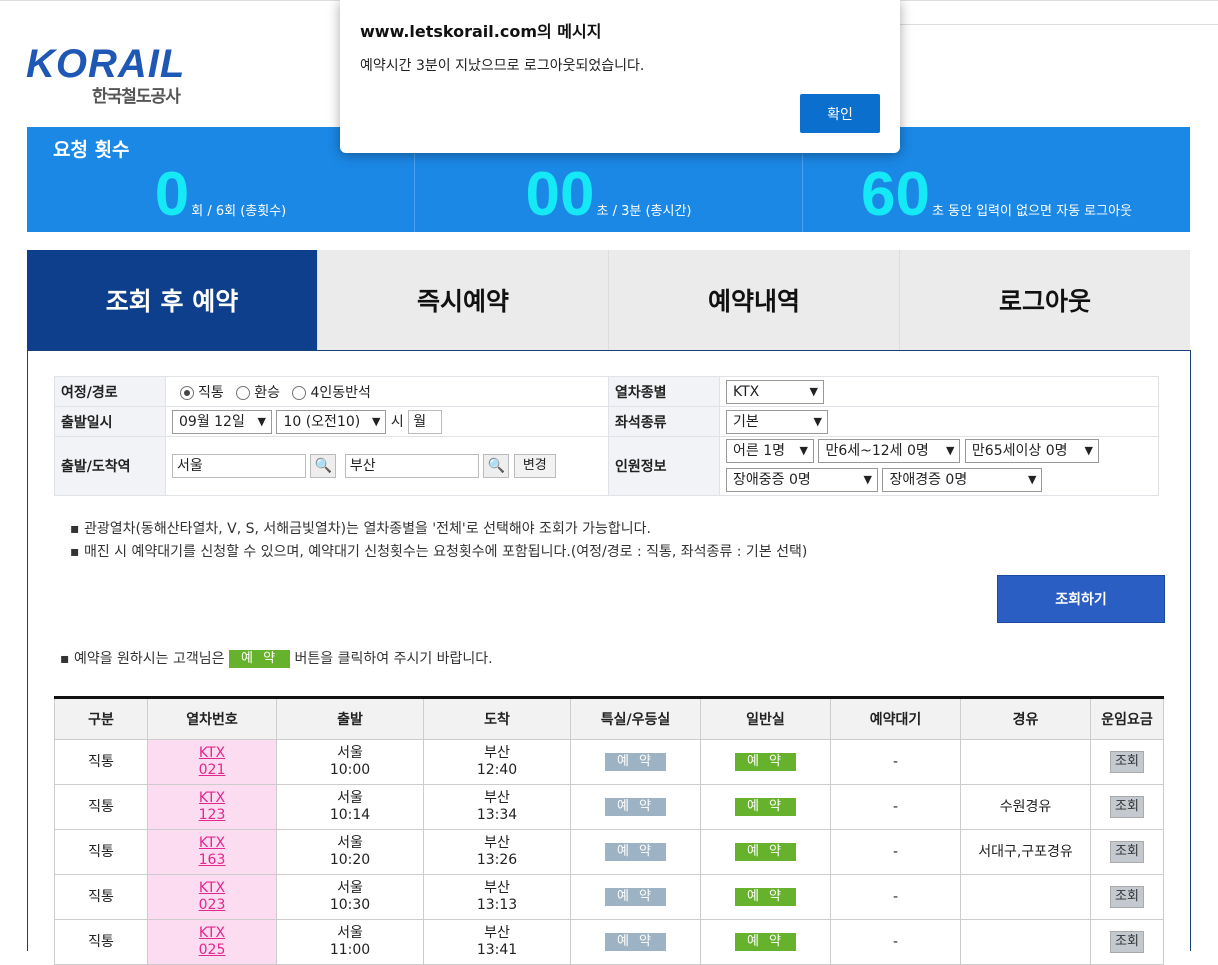  What do you see at coordinates (212, 806) in the screenshot?
I see `train-number-link: KTX 123` at bounding box center [212, 806].